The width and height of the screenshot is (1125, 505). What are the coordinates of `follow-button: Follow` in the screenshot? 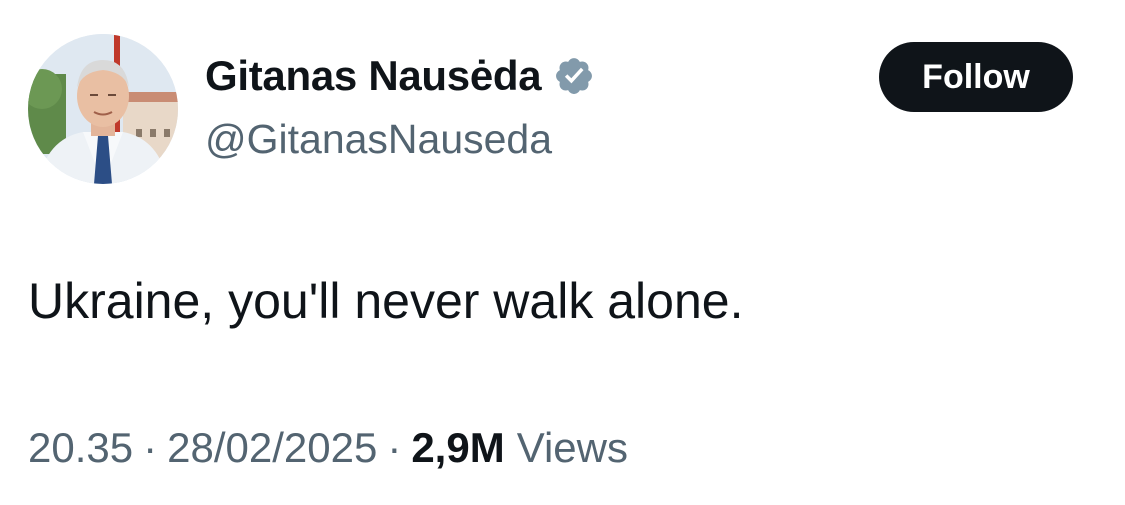 It's located at (976, 77).